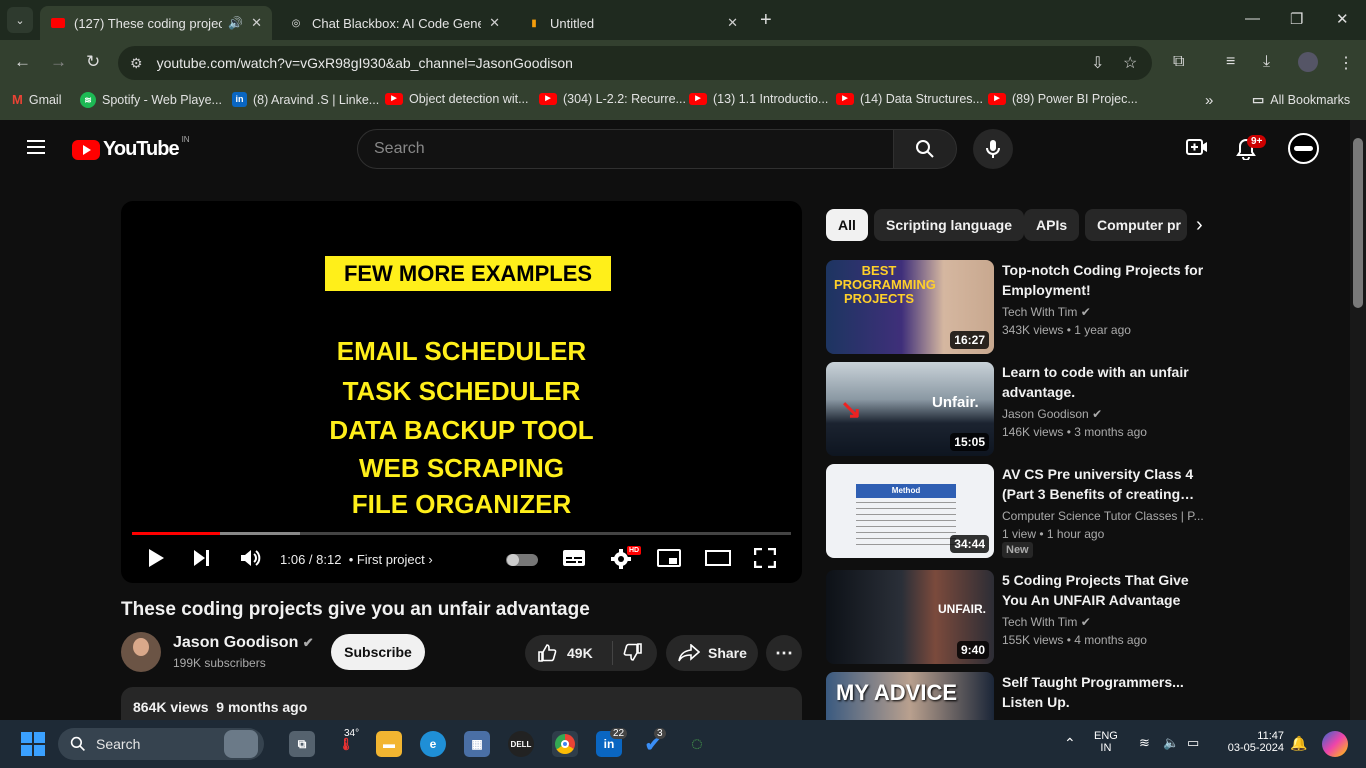  I want to click on volume-button, so click(251, 560).